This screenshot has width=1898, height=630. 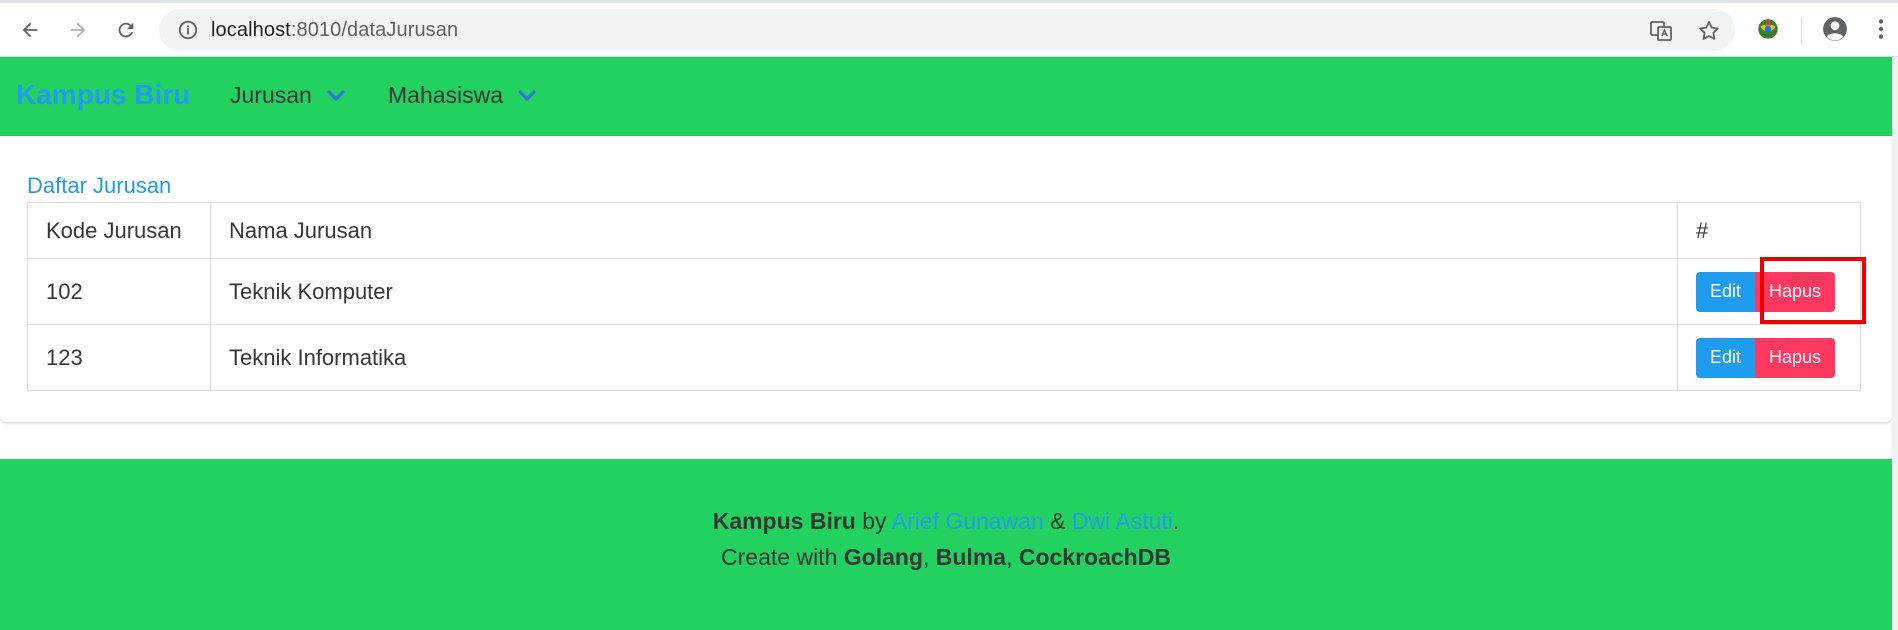 I want to click on footer-tech: Create with Golang, Bulma, CockroachDB, so click(x=946, y=557).